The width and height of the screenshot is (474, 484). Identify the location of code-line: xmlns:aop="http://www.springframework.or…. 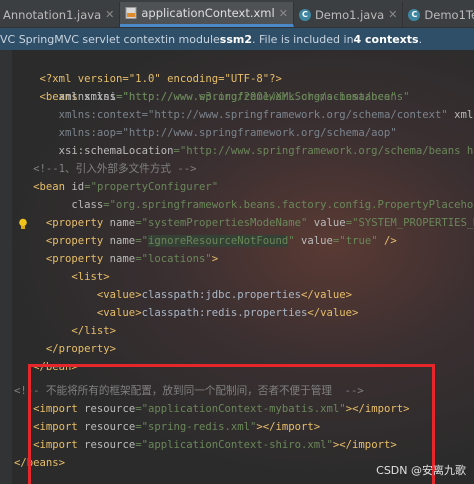
(205, 133).